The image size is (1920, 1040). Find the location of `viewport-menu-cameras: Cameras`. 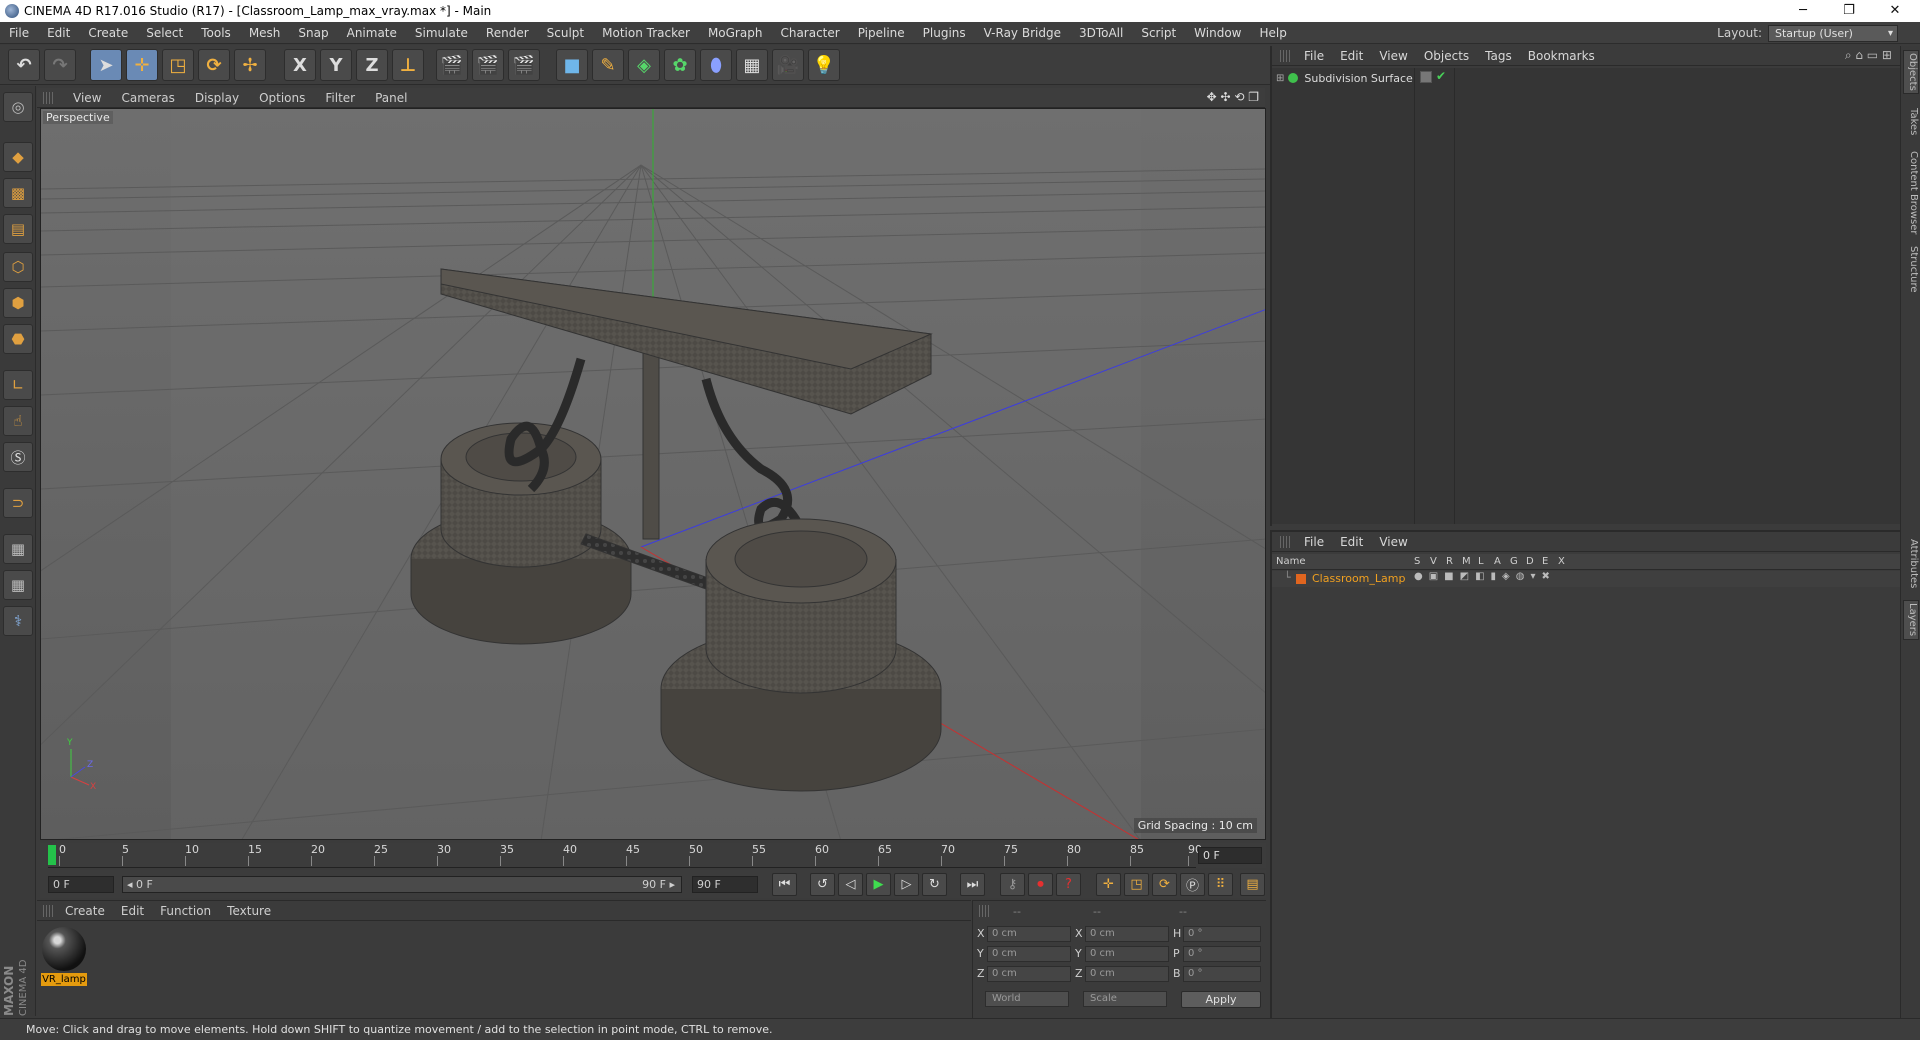

viewport-menu-cameras: Cameras is located at coordinates (147, 98).